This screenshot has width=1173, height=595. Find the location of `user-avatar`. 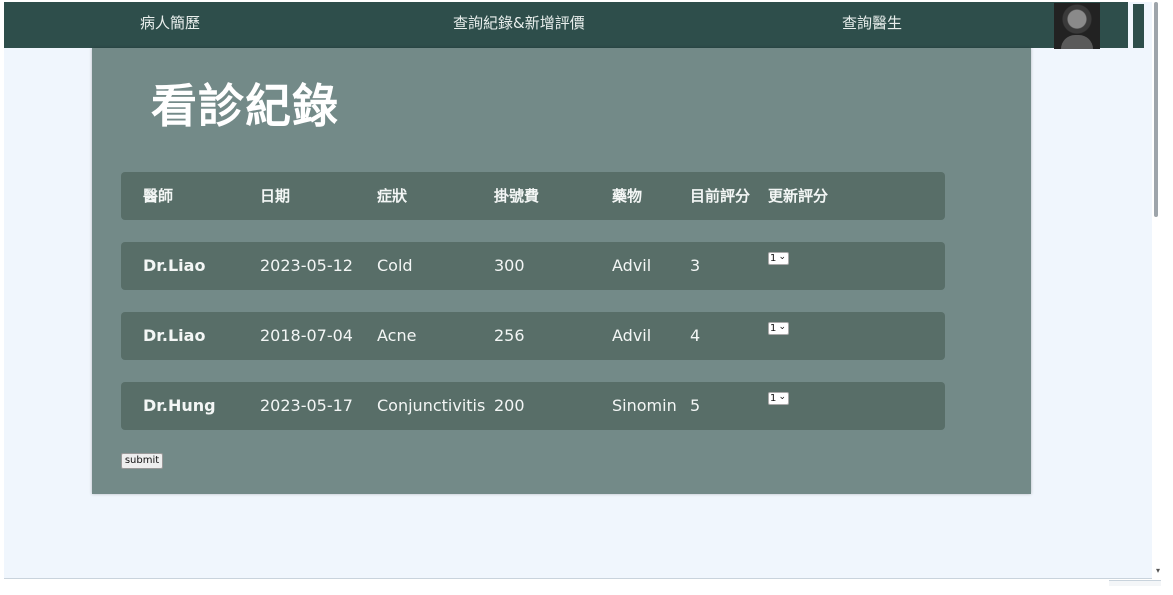

user-avatar is located at coordinates (1077, 26).